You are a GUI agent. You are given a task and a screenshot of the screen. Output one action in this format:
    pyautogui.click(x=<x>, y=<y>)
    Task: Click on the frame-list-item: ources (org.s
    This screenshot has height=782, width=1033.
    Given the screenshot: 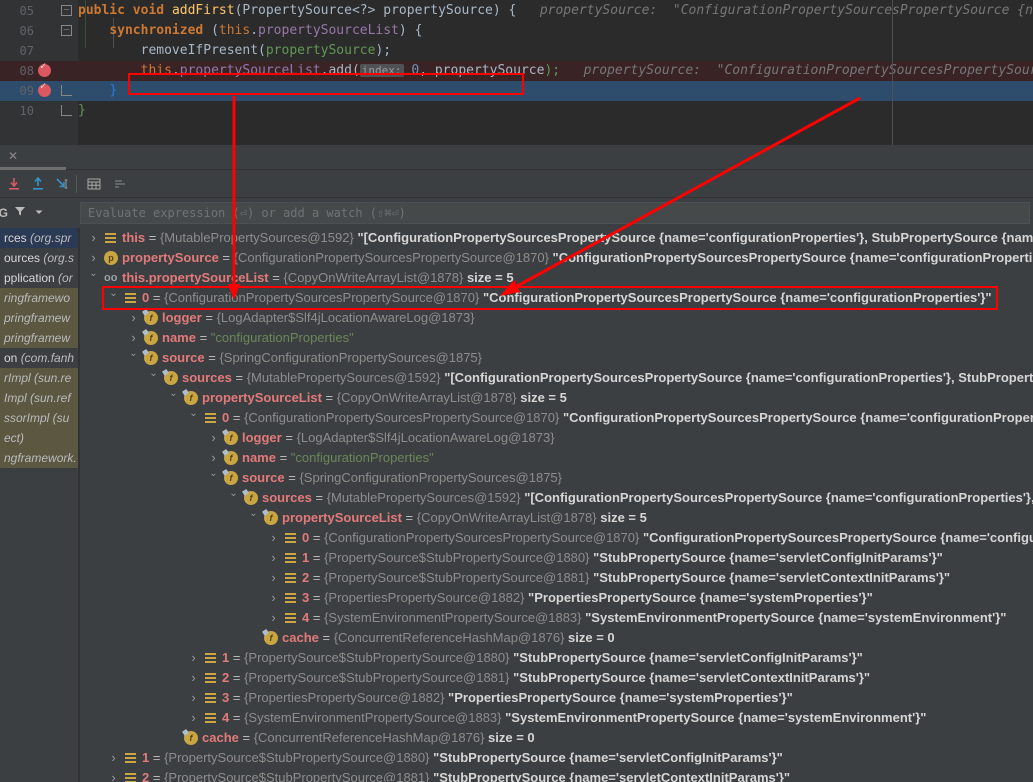 What is the action you would take?
    pyautogui.click(x=39, y=258)
    